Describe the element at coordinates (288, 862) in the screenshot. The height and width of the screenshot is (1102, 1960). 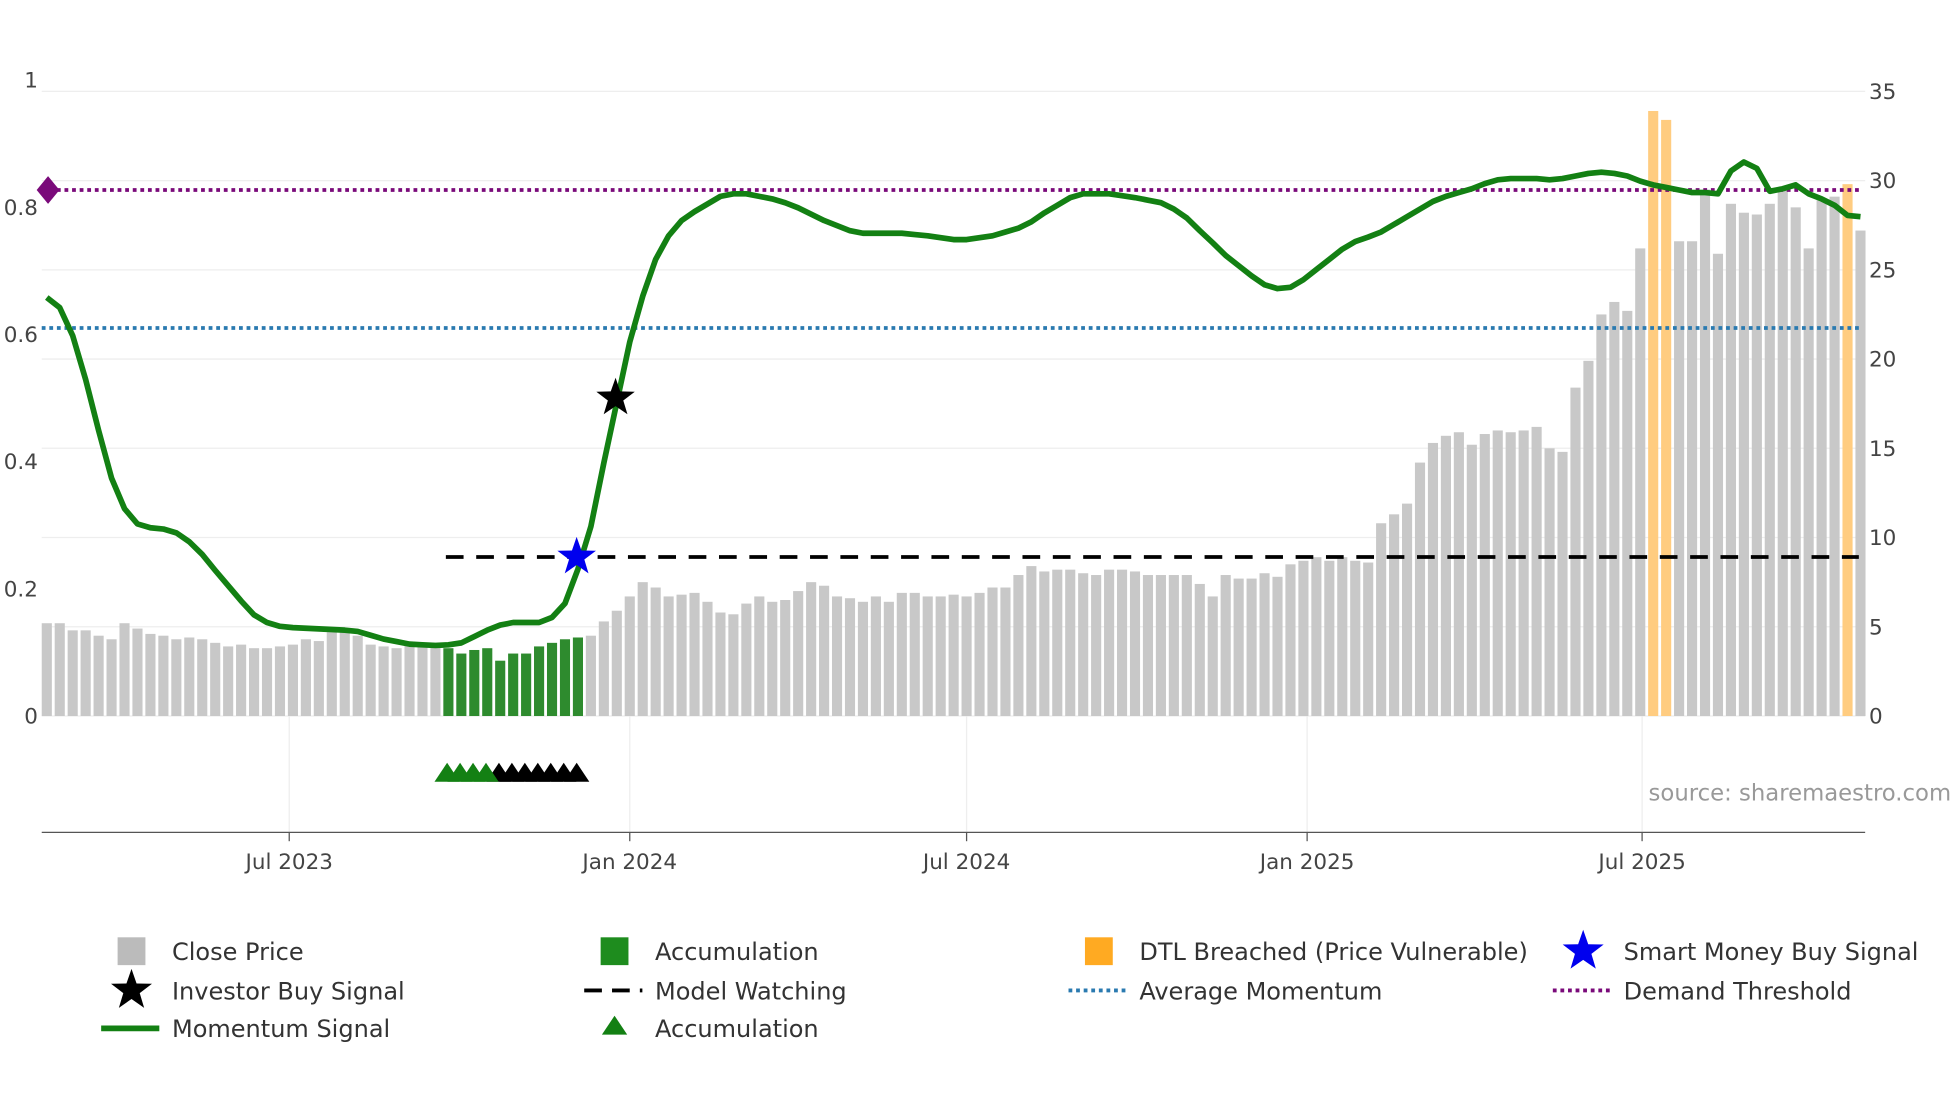
I see `x-tick-label: Jul 2023` at that location.